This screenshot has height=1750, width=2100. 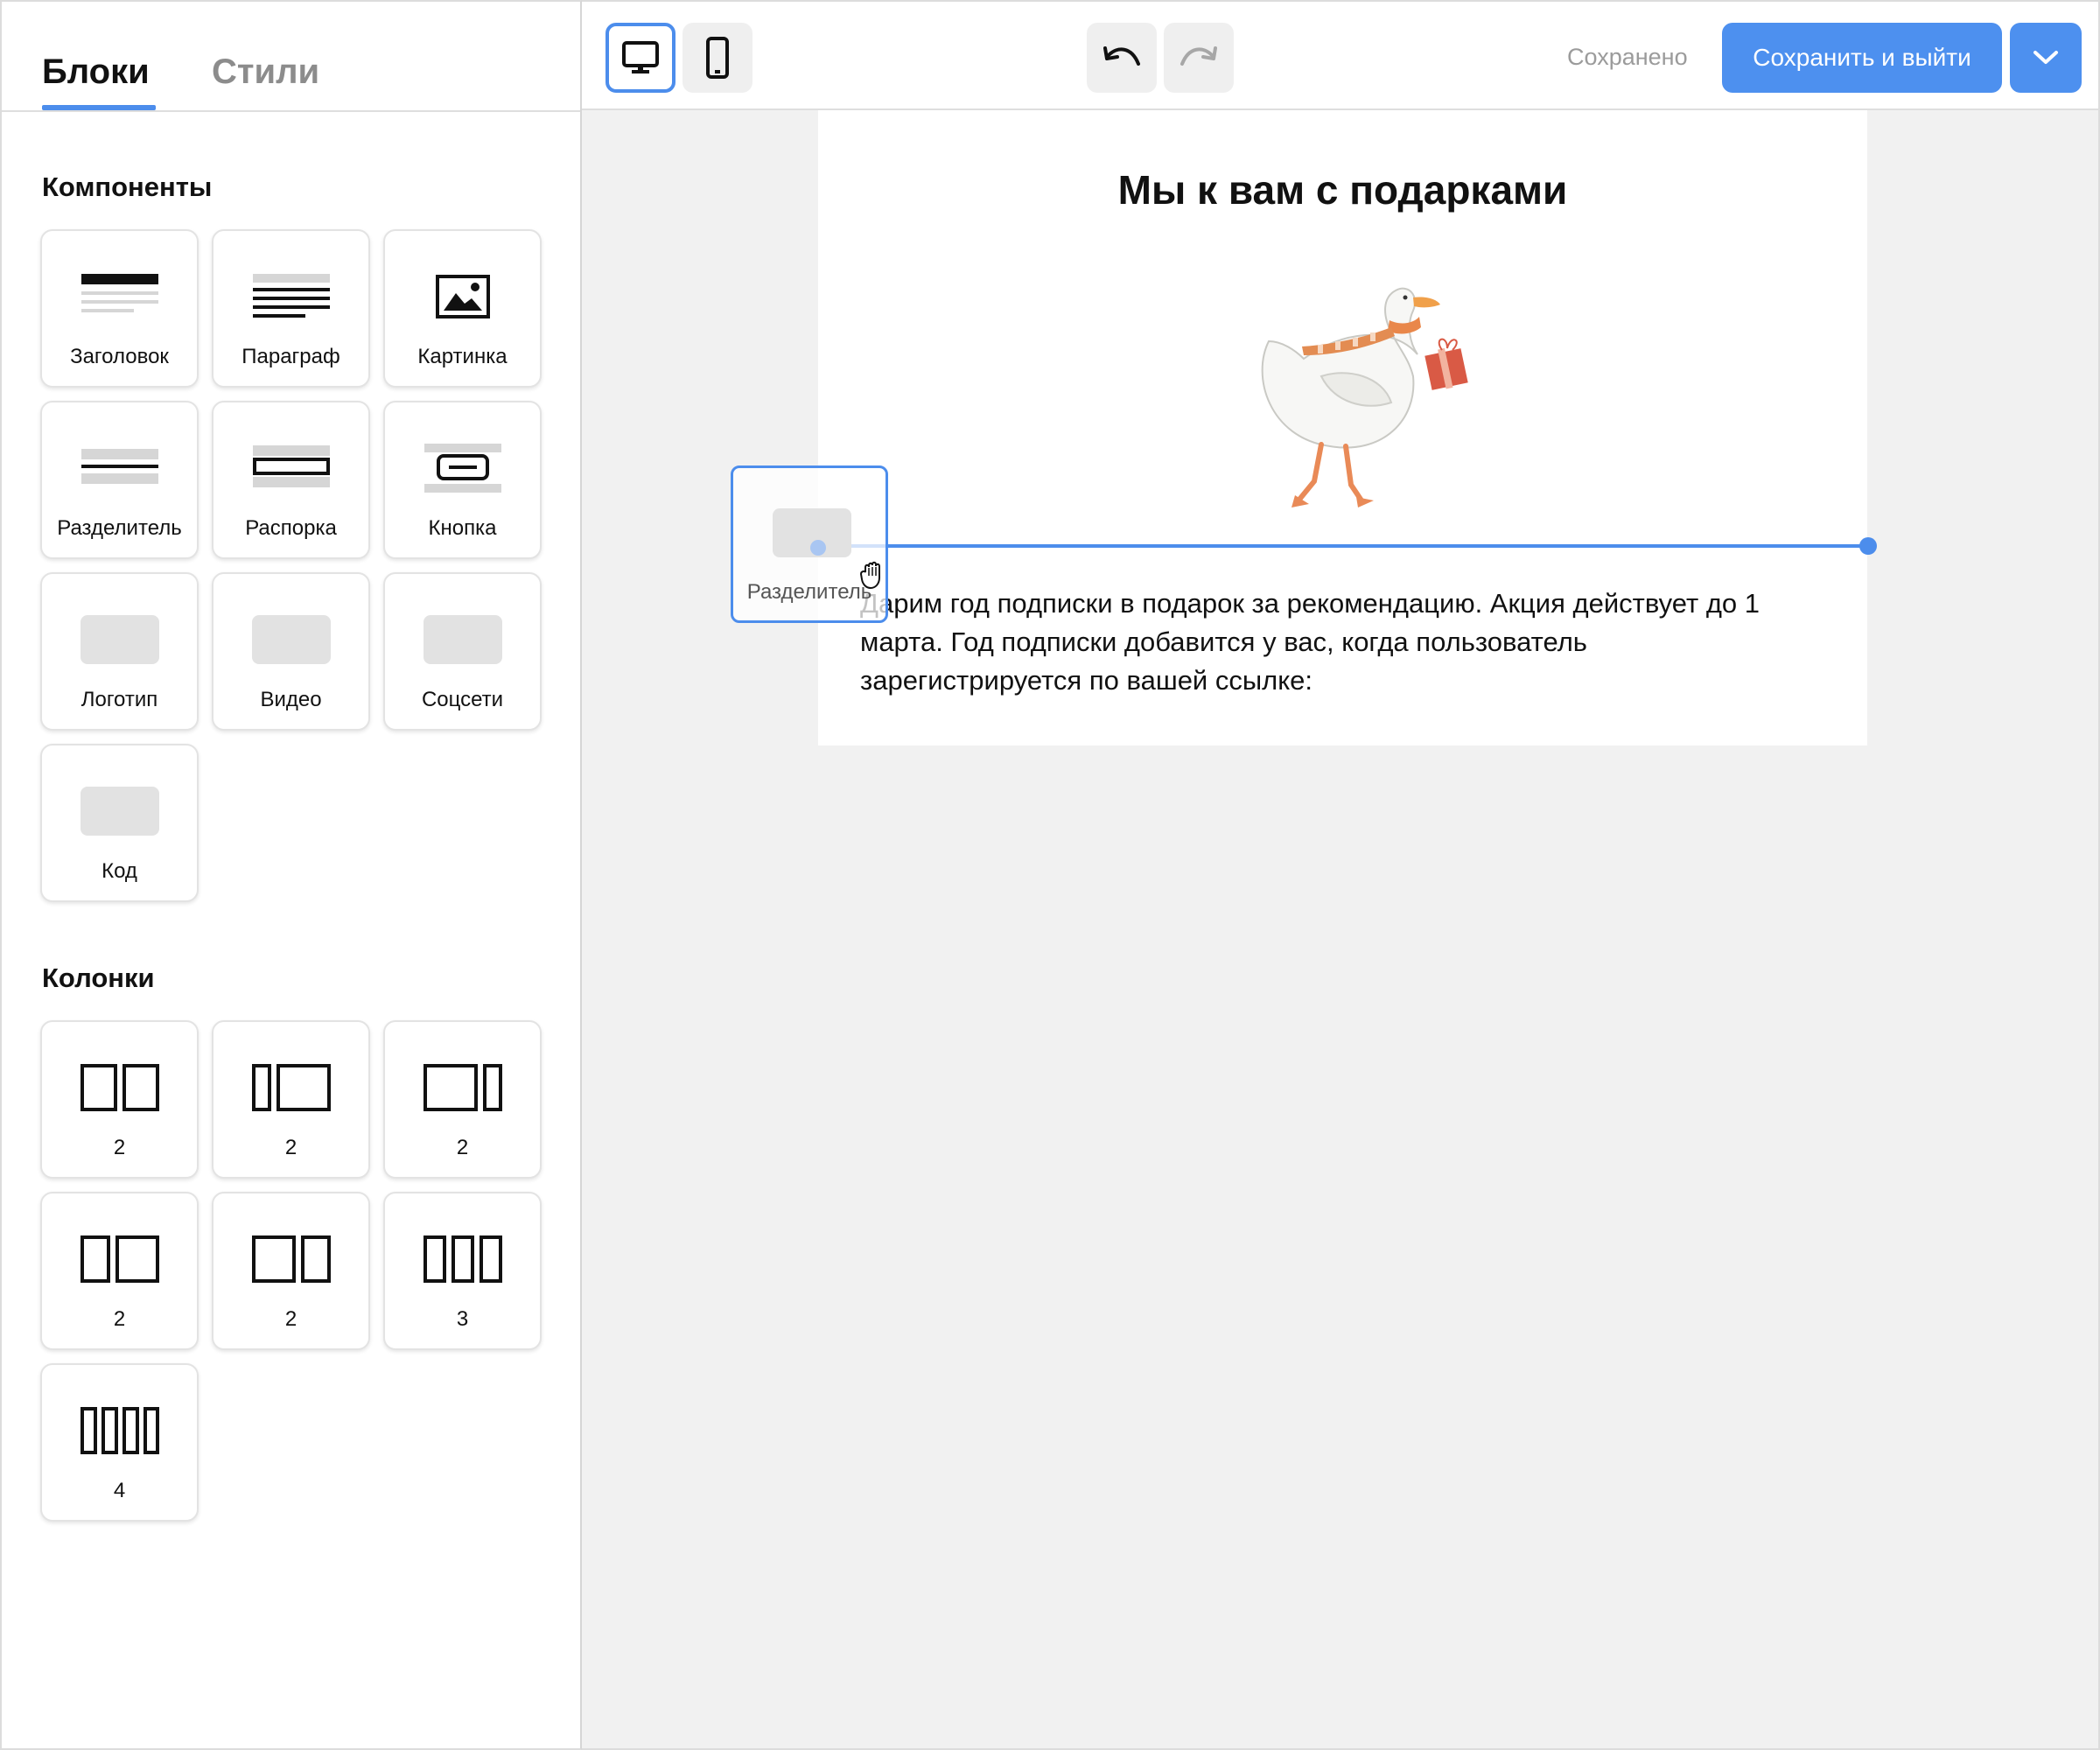 What do you see at coordinates (119, 1490) in the screenshot?
I see `tile-label: 4` at bounding box center [119, 1490].